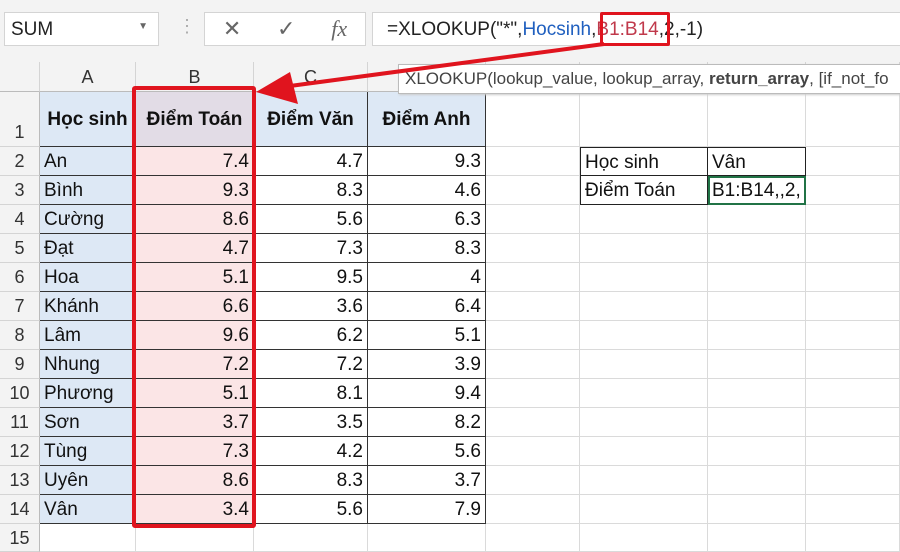 Image resolution: width=900 pixels, height=552 pixels. Describe the element at coordinates (447, 65) in the screenshot. I see `arrow-line` at that location.